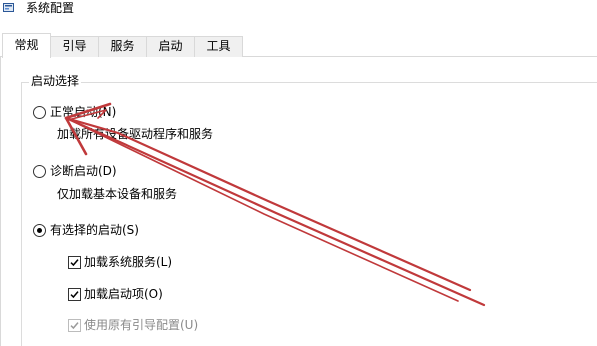 The height and width of the screenshot is (346, 597). Describe the element at coordinates (83, 112) in the screenshot. I see `radio-label: 正常启动(N)` at that location.